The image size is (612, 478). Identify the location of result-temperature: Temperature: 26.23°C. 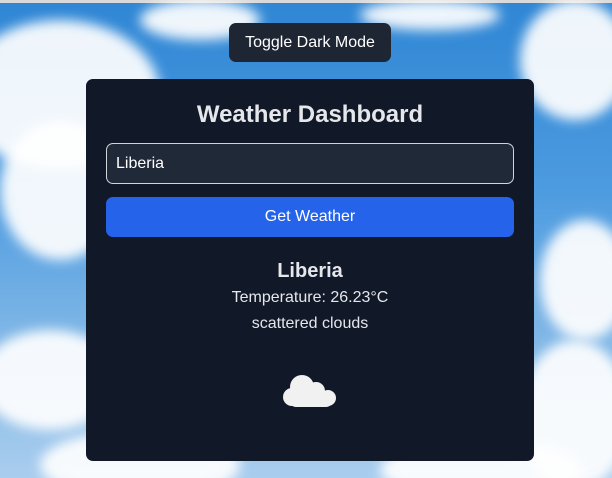
(310, 297).